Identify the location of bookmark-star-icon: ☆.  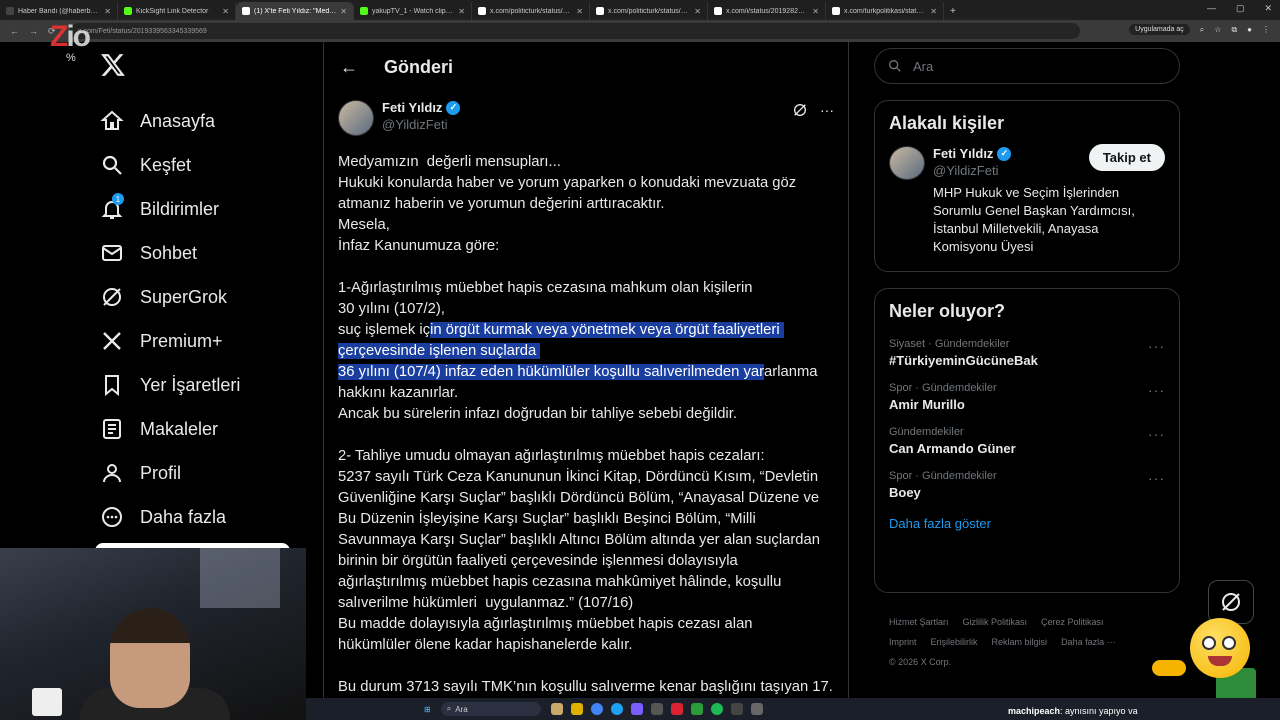
(1217, 29).